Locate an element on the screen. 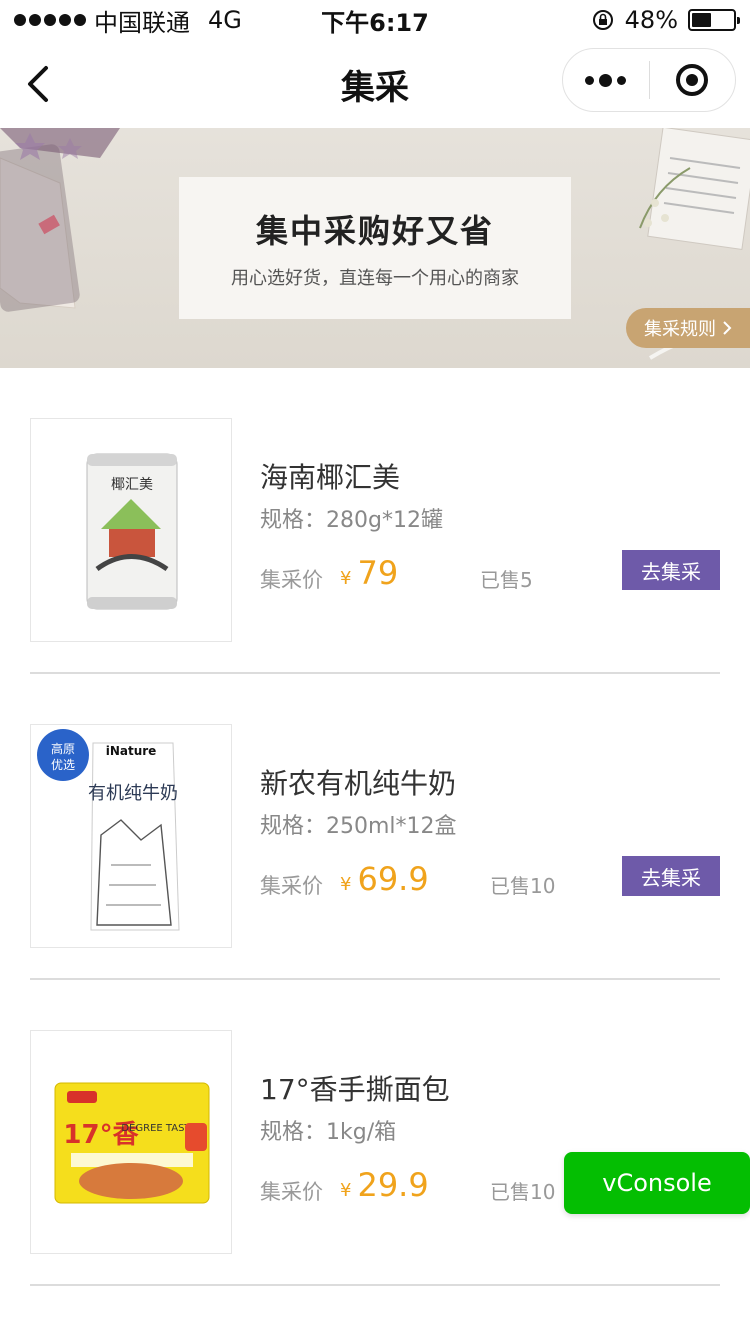 This screenshot has width=750, height=1334. milk-box-image: iNature 有机纯牛奶 高原 优选 is located at coordinates (108, 830).